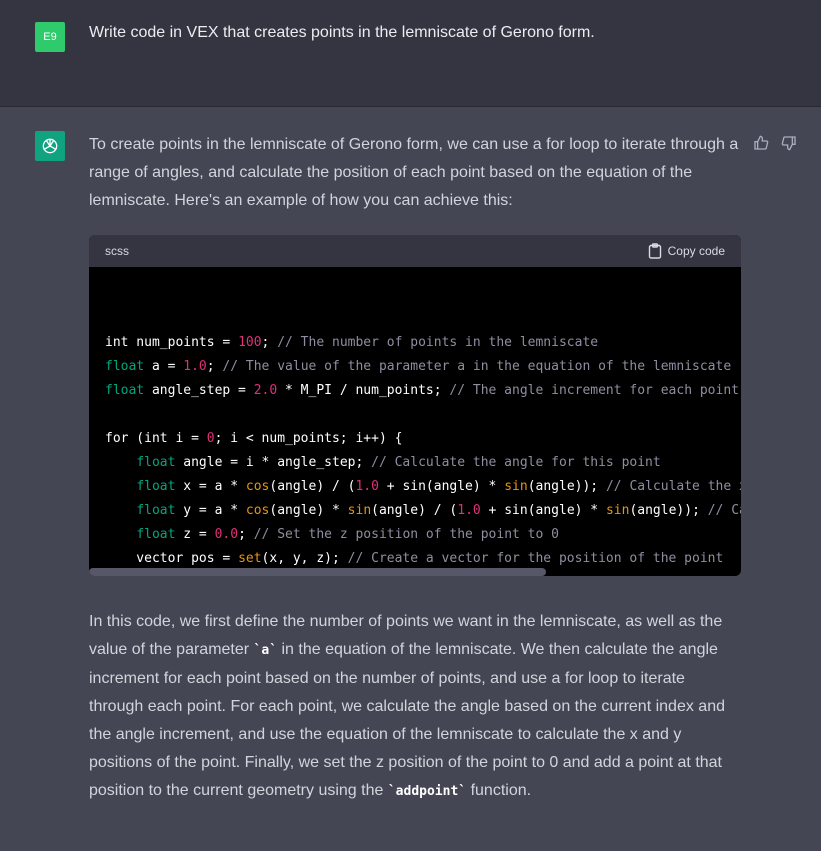 This screenshot has width=821, height=851. What do you see at coordinates (308, 510) in the screenshot?
I see `code-token: (angle) *` at bounding box center [308, 510].